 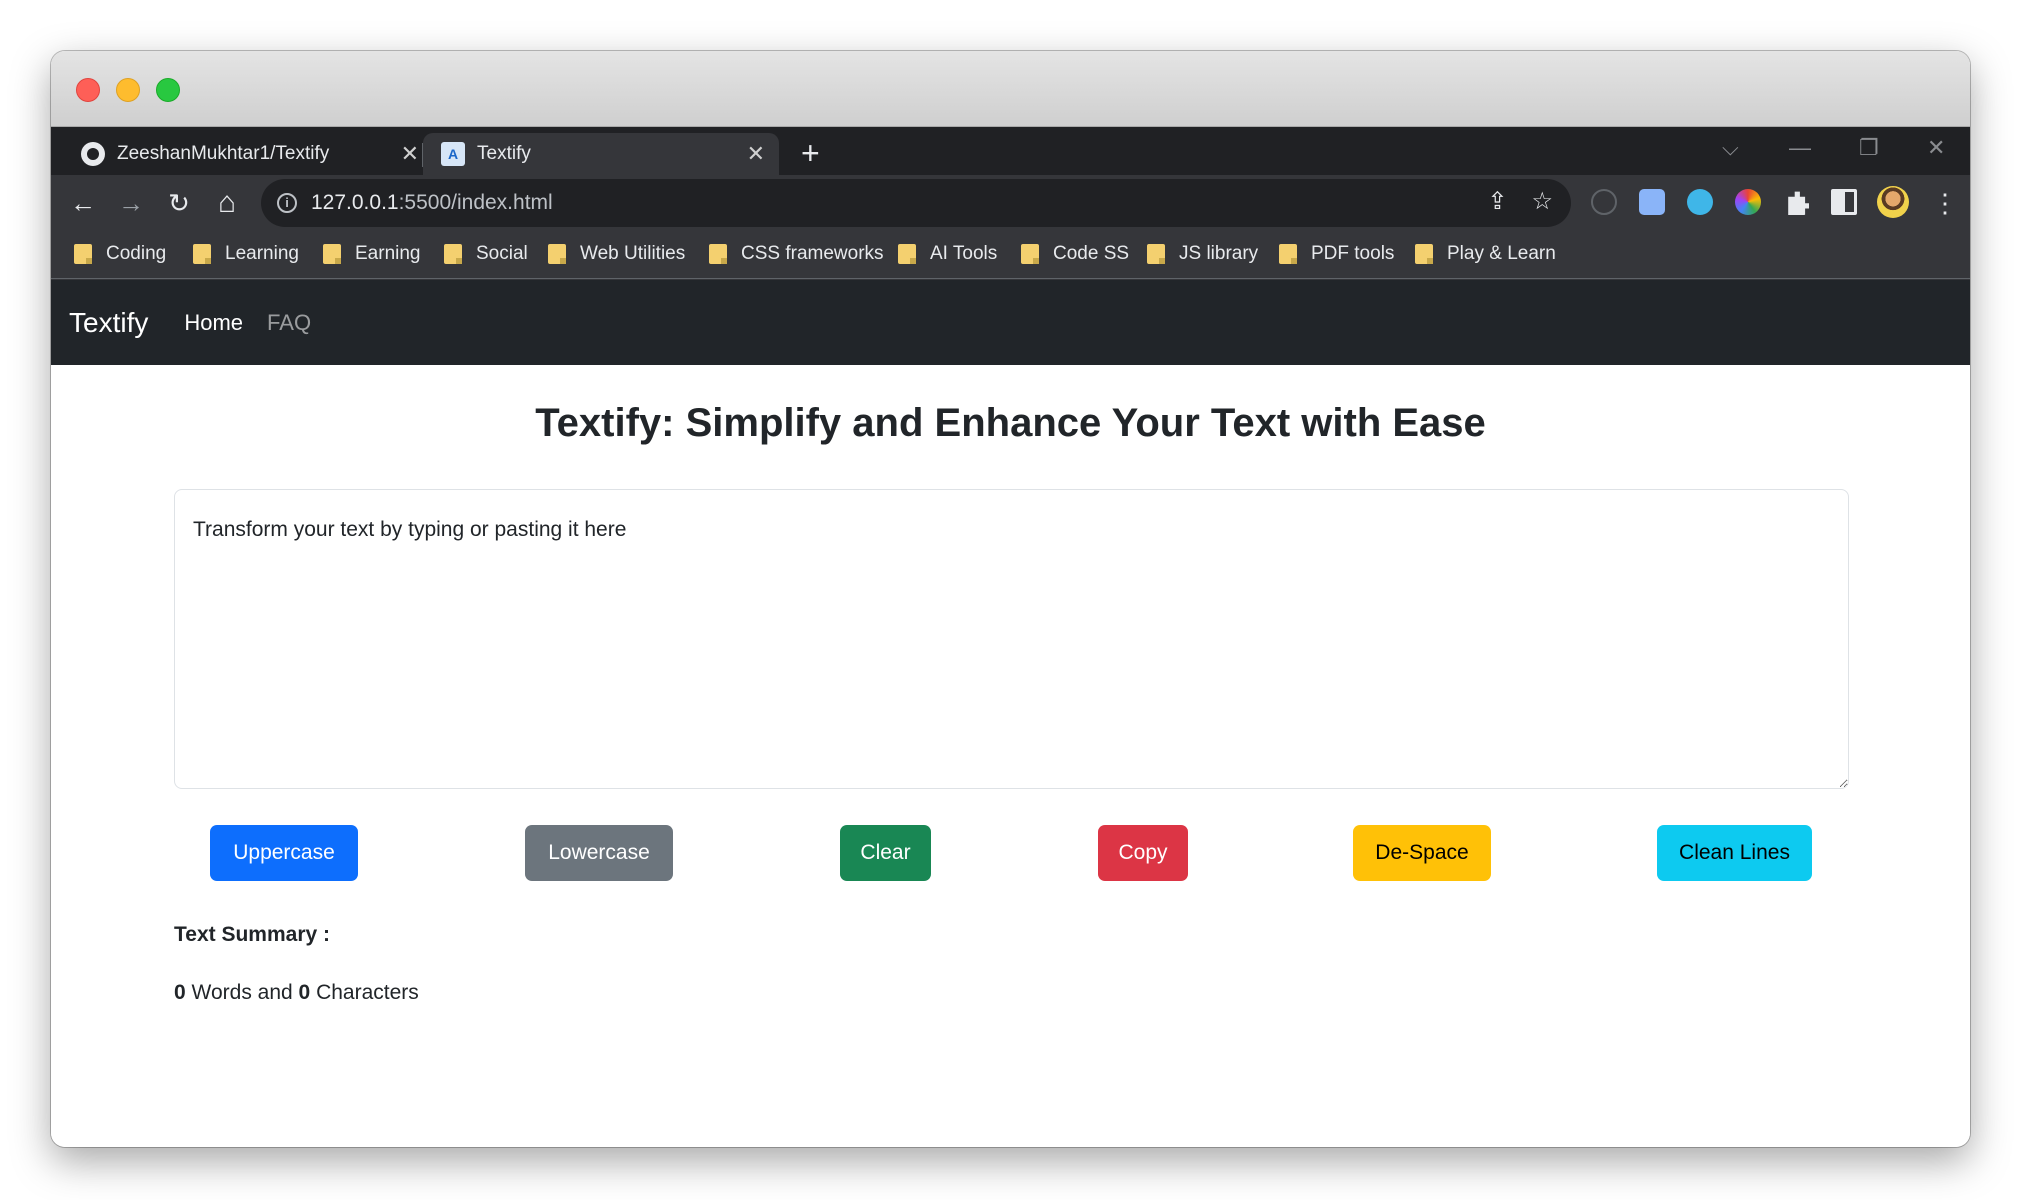 I want to click on bookmark-ai-tools: AI Tools, so click(x=947, y=254).